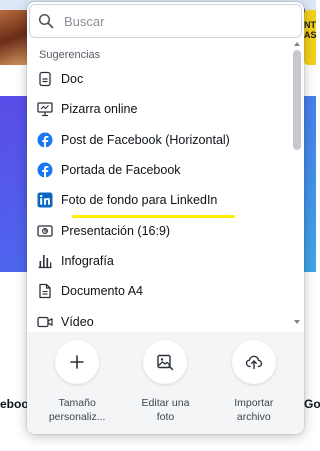  Describe the element at coordinates (310, 30) in the screenshot. I see `background-card-right-text: NT AS` at that location.